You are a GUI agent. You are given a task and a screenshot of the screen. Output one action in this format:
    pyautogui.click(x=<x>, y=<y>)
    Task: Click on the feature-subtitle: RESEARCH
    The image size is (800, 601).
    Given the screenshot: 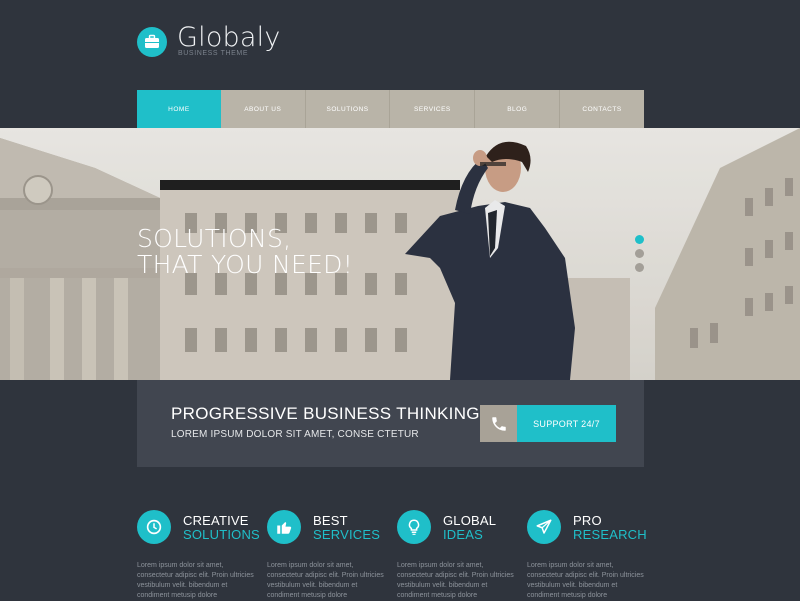 What is the action you would take?
    pyautogui.click(x=610, y=534)
    